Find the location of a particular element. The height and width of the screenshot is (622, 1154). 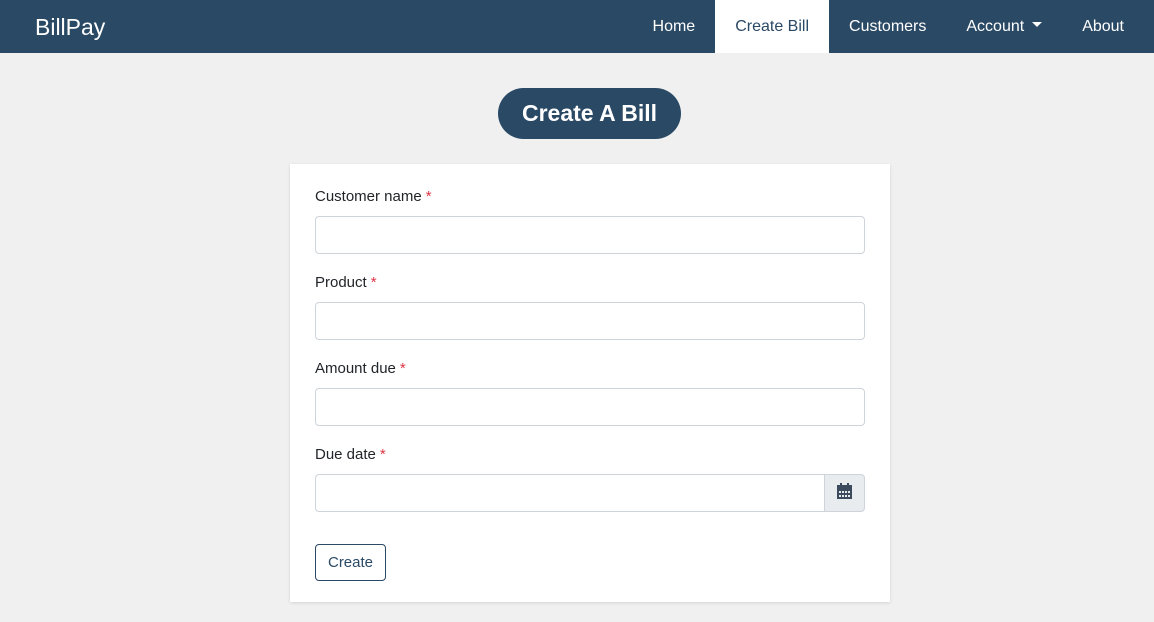

amount-due-label-text: Amount due is located at coordinates (355, 368).